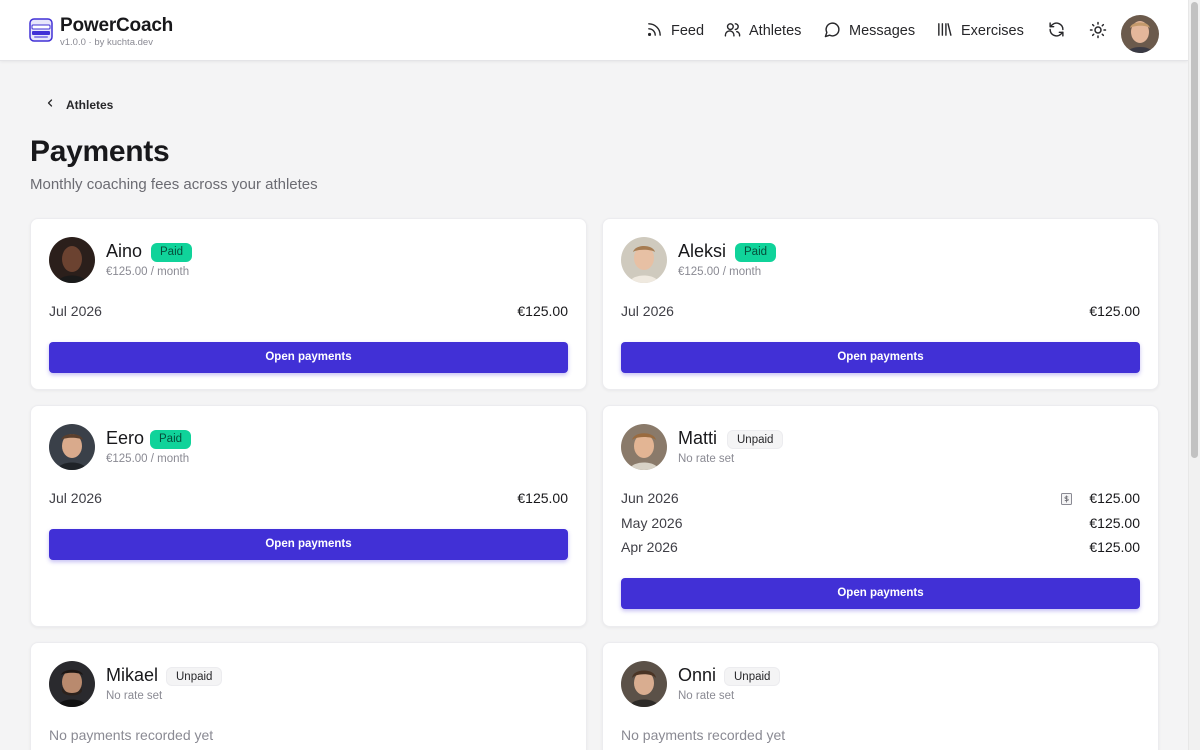 This screenshot has height=750, width=1200. Describe the element at coordinates (90, 104) in the screenshot. I see `back-link-label: Athletes` at that location.